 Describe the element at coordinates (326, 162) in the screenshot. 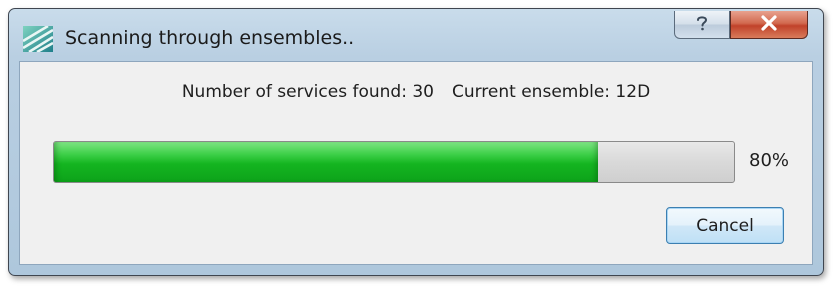

I see `progress-fill` at that location.